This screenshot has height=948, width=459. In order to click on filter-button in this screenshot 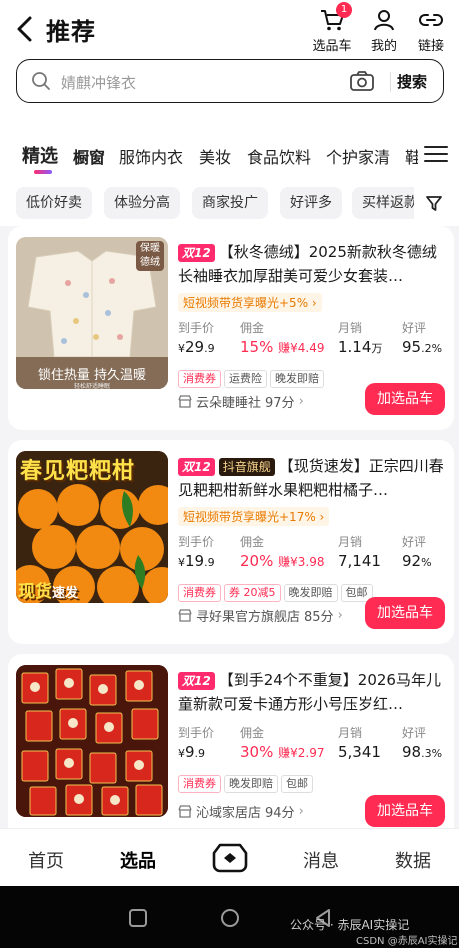, I will do `click(436, 201)`.